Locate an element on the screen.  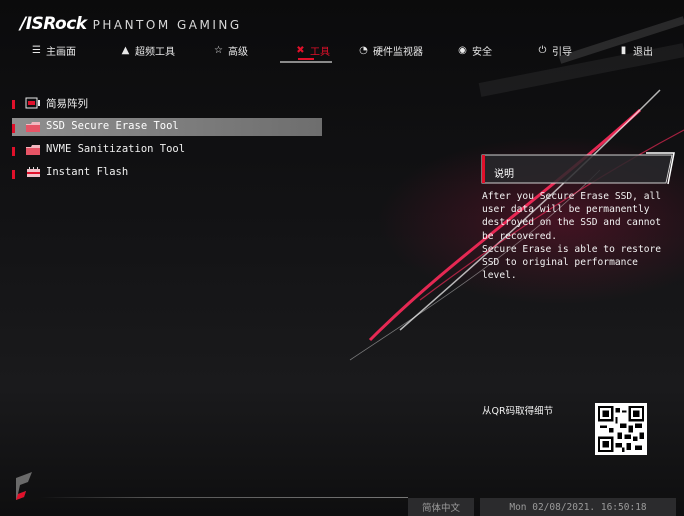
tab-boot: ⏻ 引导 is located at coordinates (554, 50).